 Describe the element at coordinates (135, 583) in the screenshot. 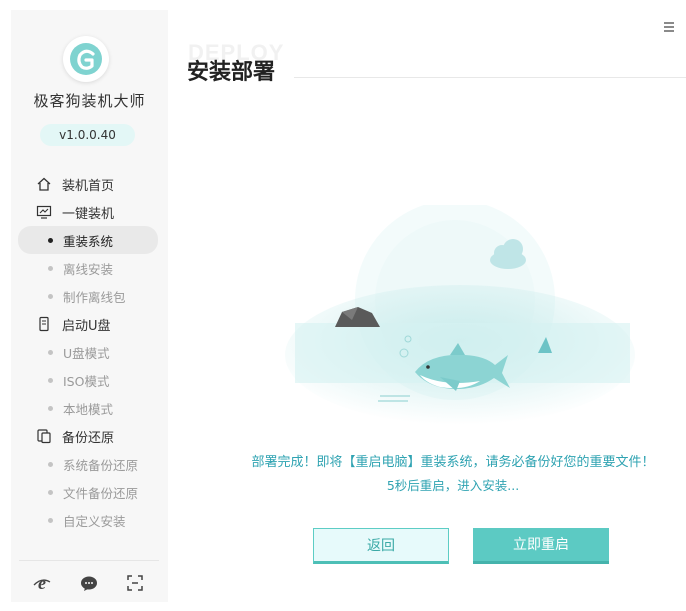

I see `screenshot-icon` at that location.